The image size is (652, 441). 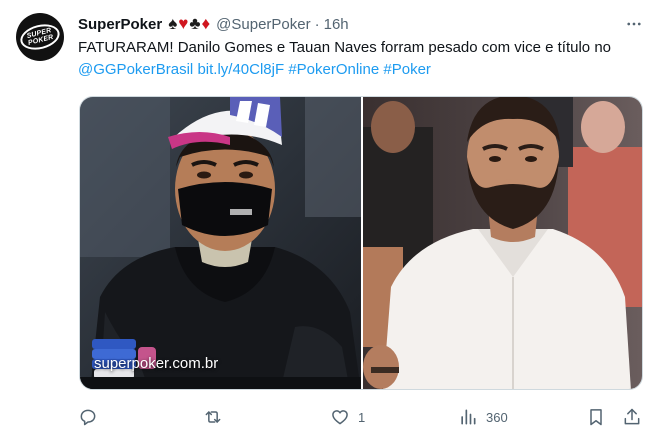 I want to click on diamond-icon: ♦, so click(x=206, y=23).